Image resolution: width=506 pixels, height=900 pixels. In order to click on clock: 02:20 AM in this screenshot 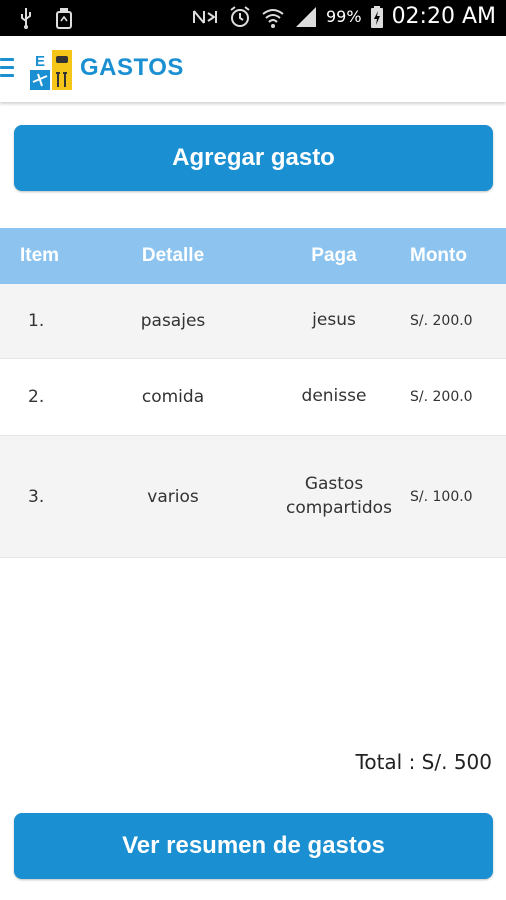, I will do `click(443, 16)`.